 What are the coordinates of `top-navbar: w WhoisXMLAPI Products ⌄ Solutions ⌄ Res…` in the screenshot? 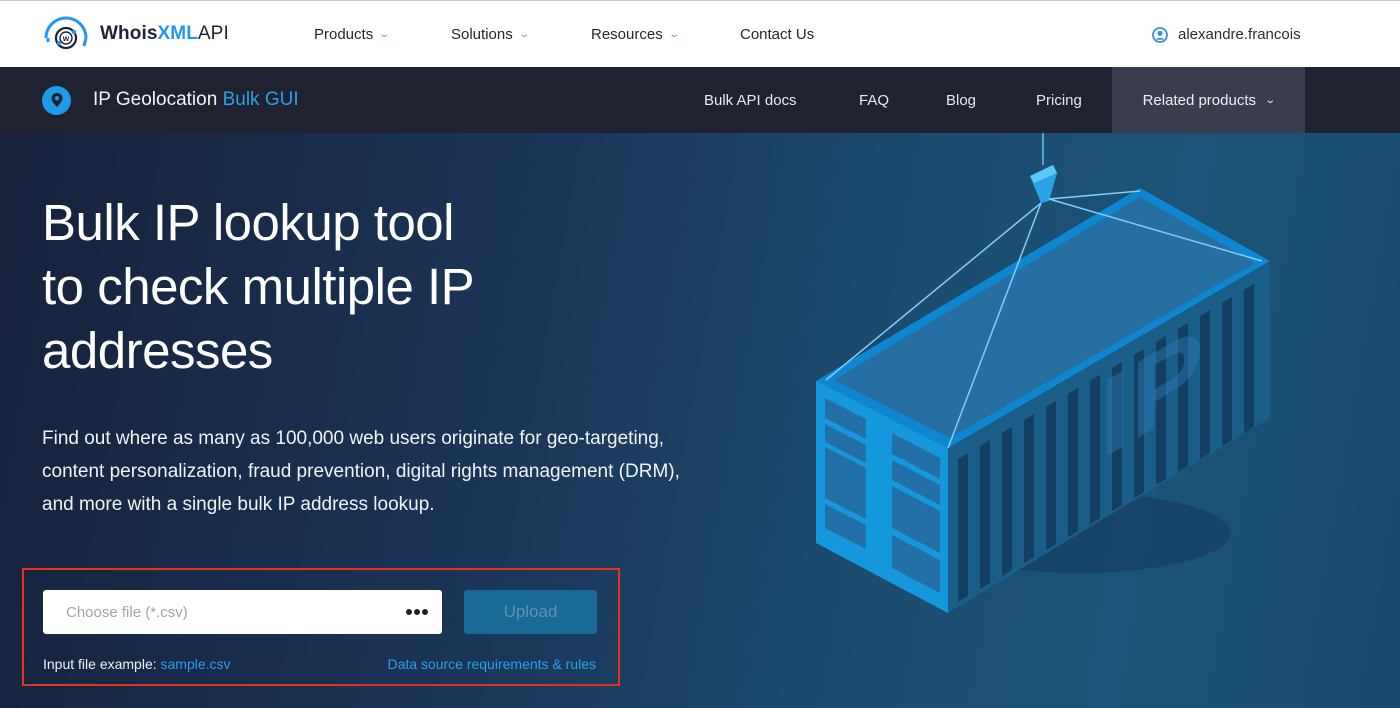 It's located at (700, 33).